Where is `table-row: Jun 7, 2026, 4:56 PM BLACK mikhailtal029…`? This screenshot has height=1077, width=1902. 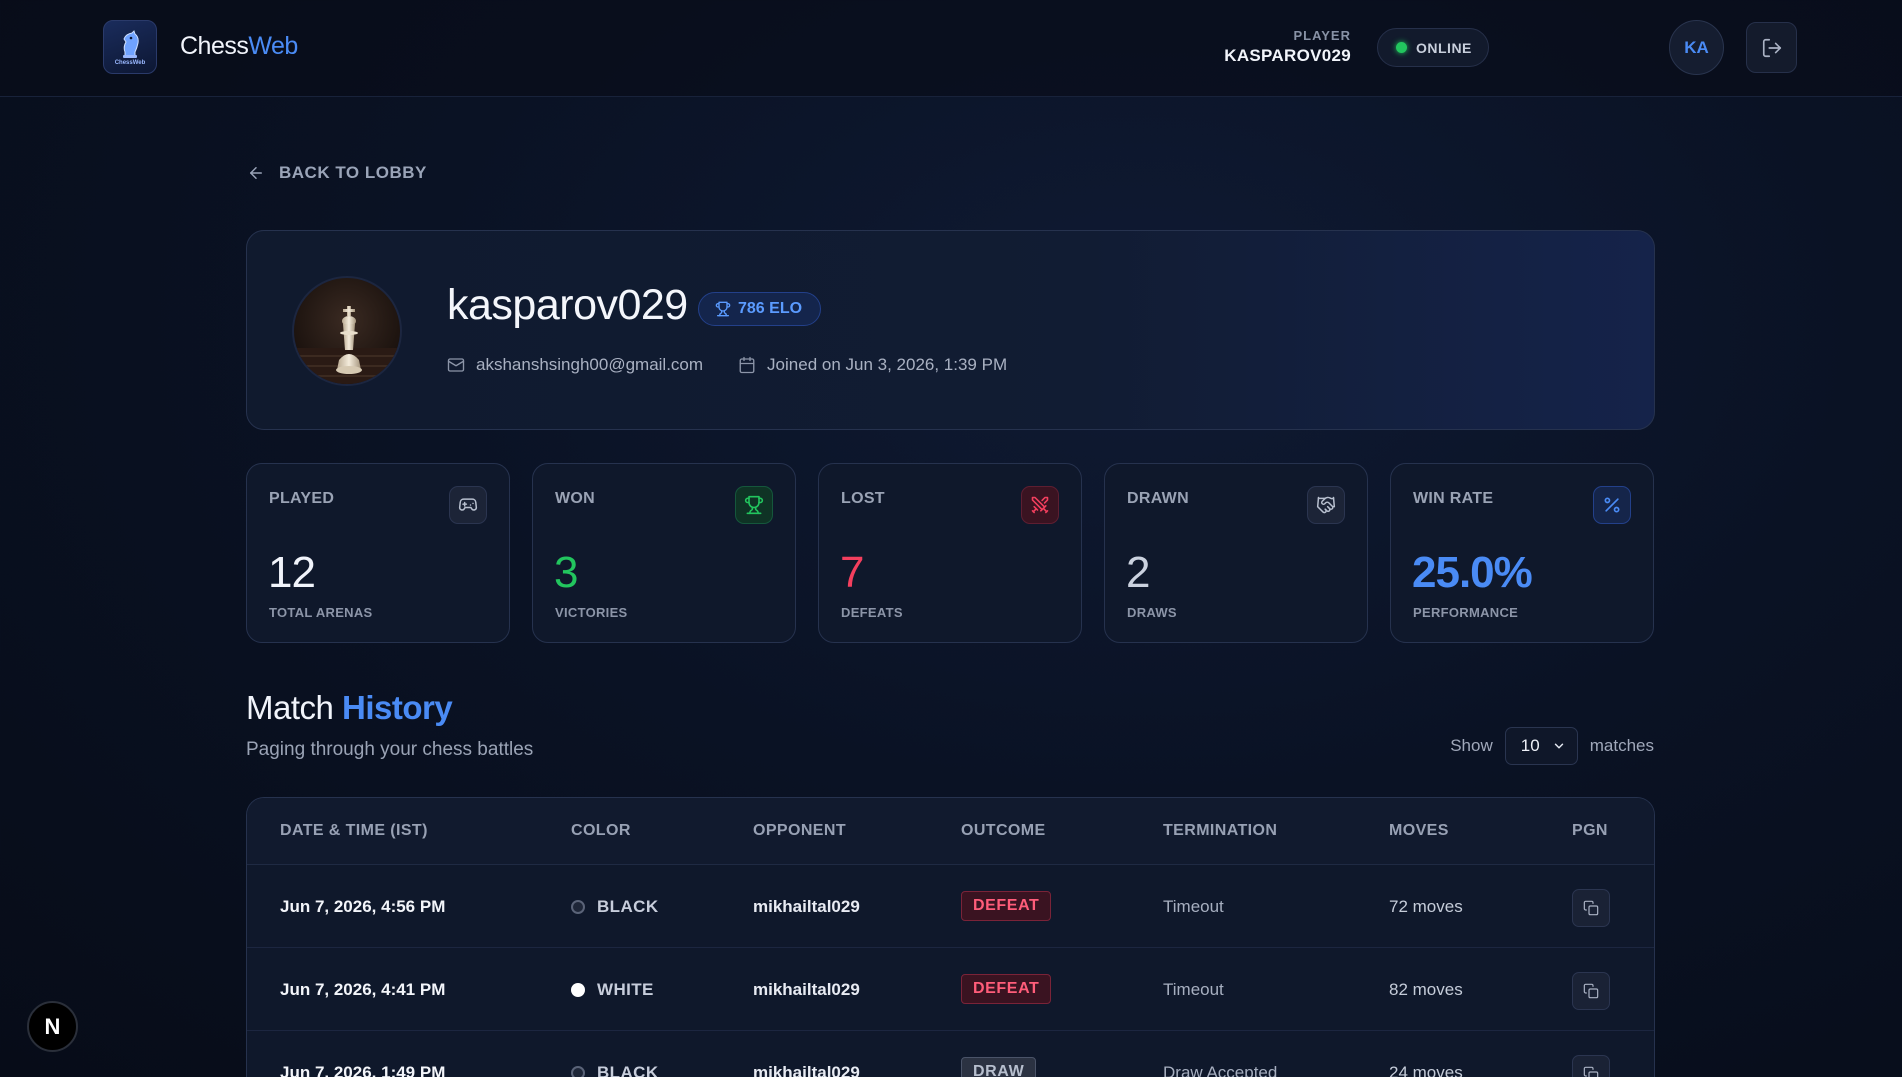 table-row: Jun 7, 2026, 4:56 PM BLACK mikhailtal029… is located at coordinates (950, 906).